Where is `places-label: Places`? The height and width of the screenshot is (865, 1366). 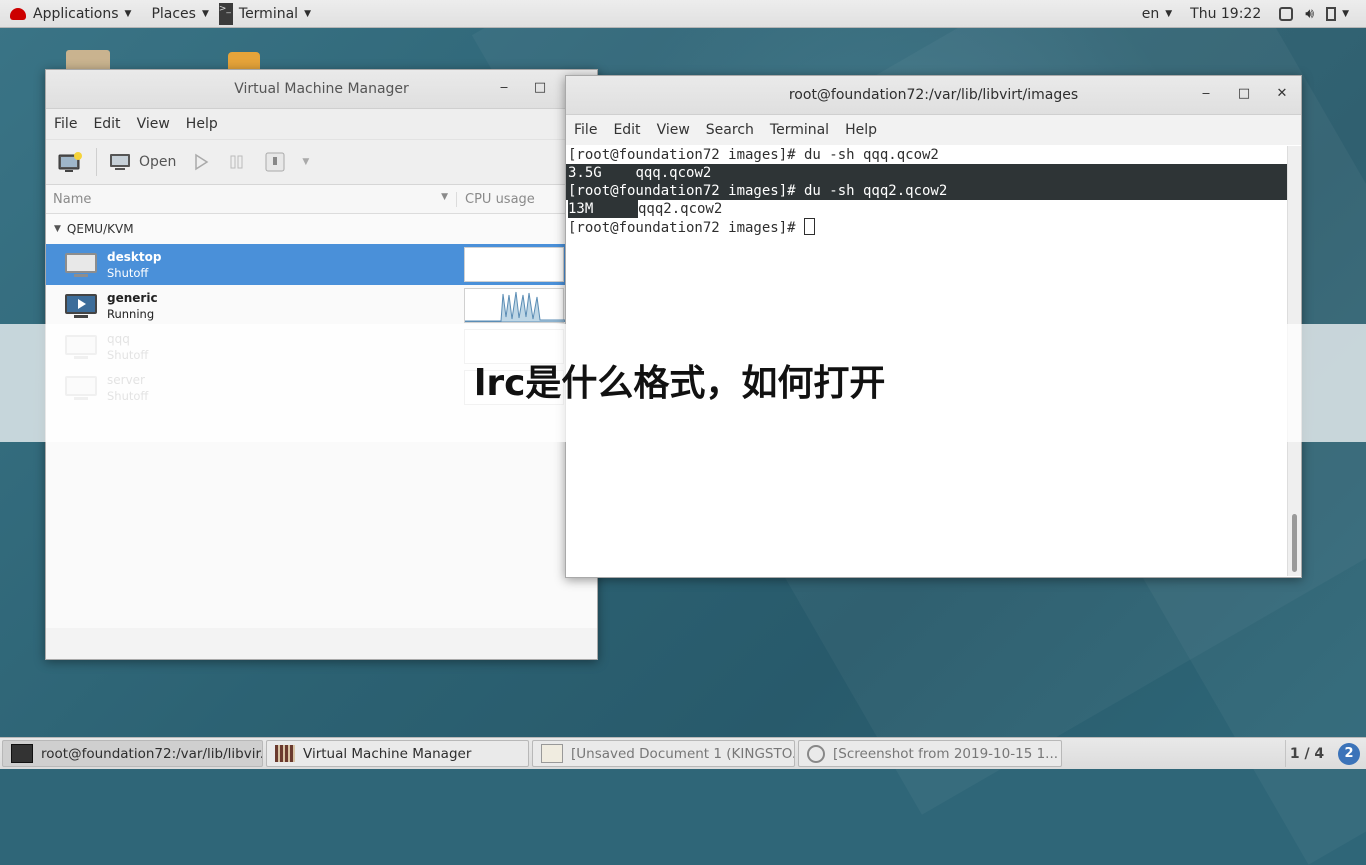 places-label: Places is located at coordinates (173, 13).